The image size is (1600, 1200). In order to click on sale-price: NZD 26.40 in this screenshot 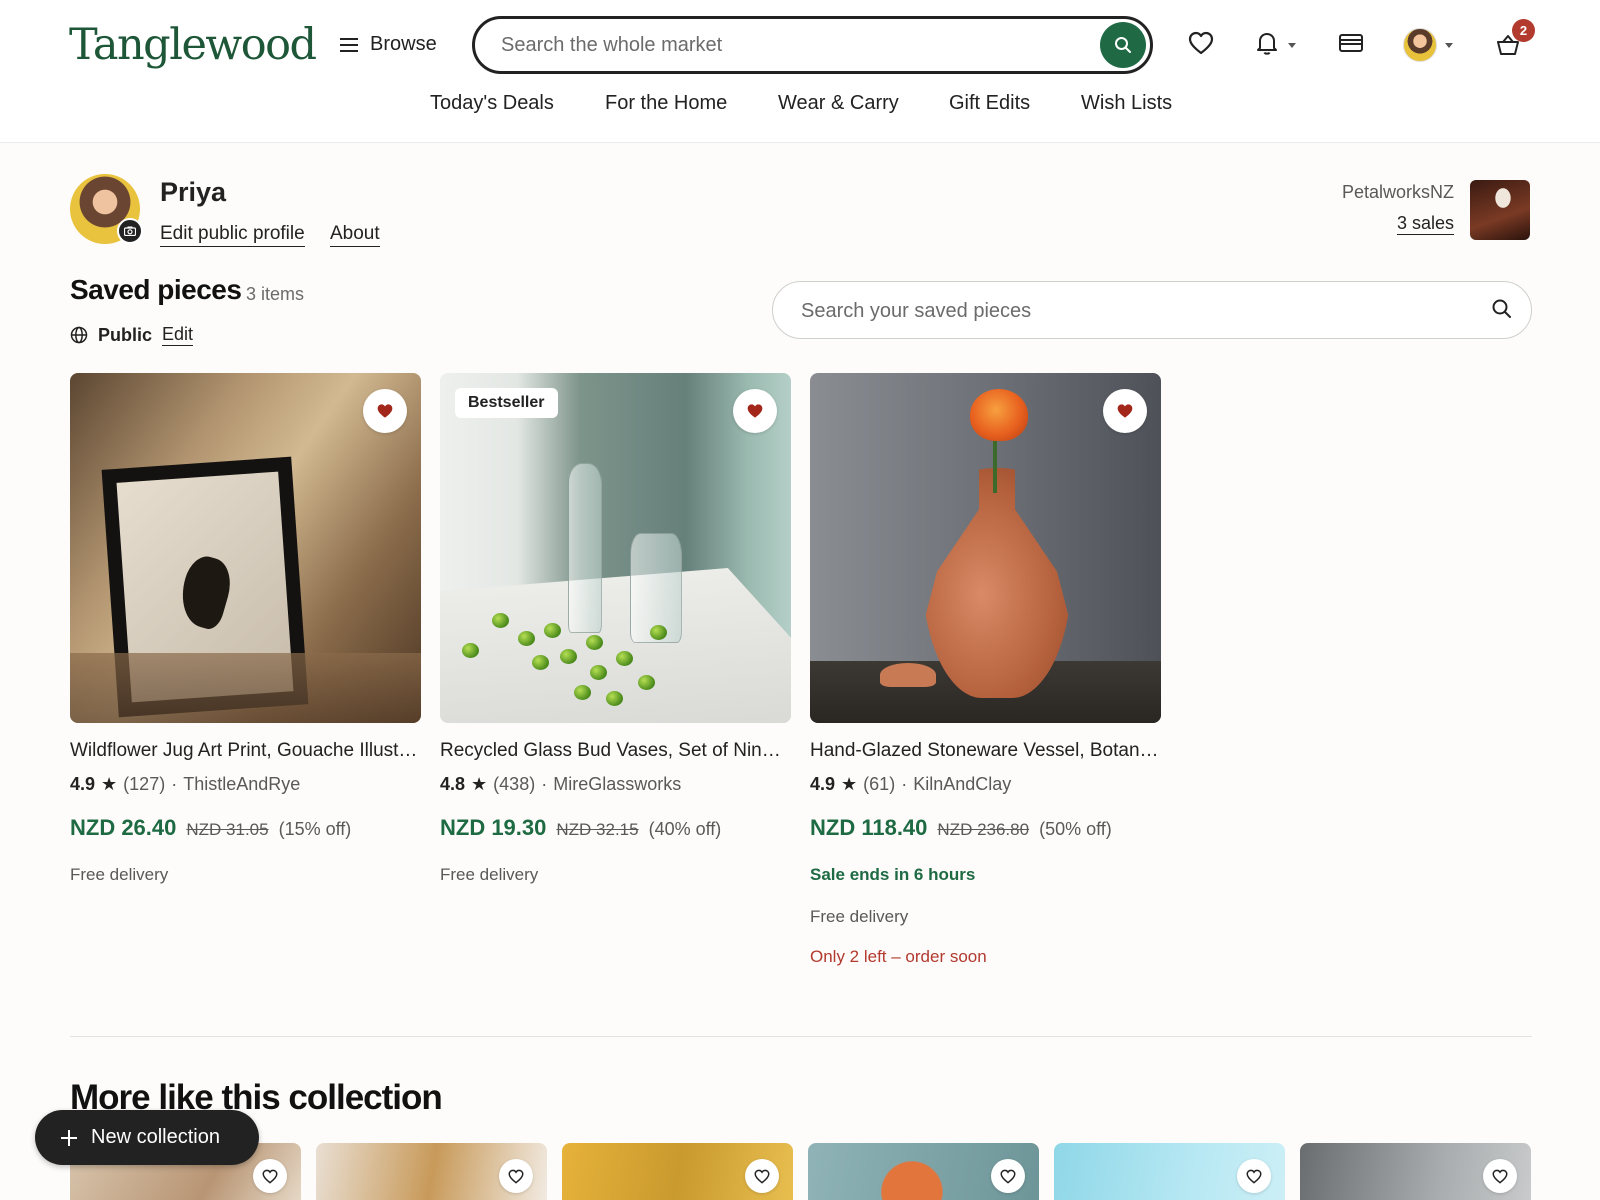, I will do `click(123, 827)`.